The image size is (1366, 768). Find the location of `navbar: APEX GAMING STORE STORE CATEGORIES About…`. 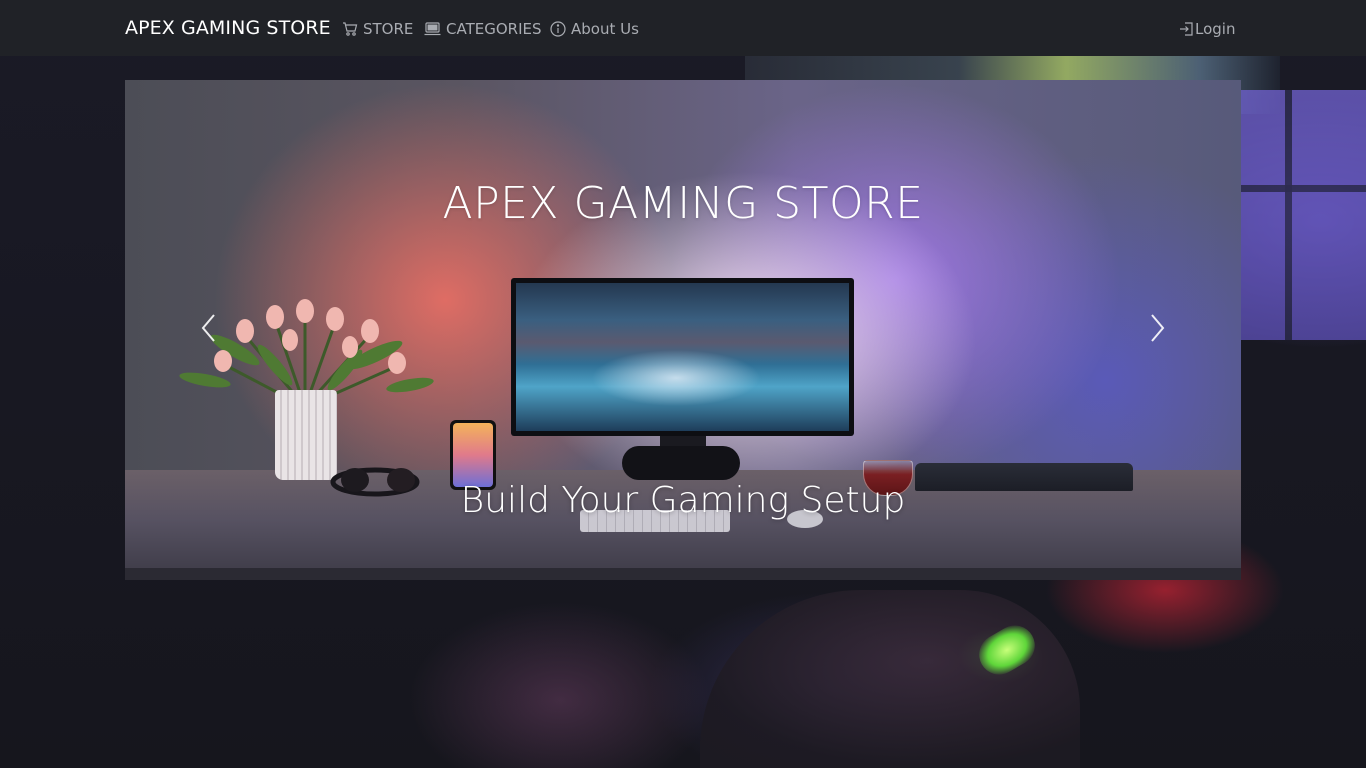

navbar: APEX GAMING STORE STORE CATEGORIES About… is located at coordinates (683, 28).